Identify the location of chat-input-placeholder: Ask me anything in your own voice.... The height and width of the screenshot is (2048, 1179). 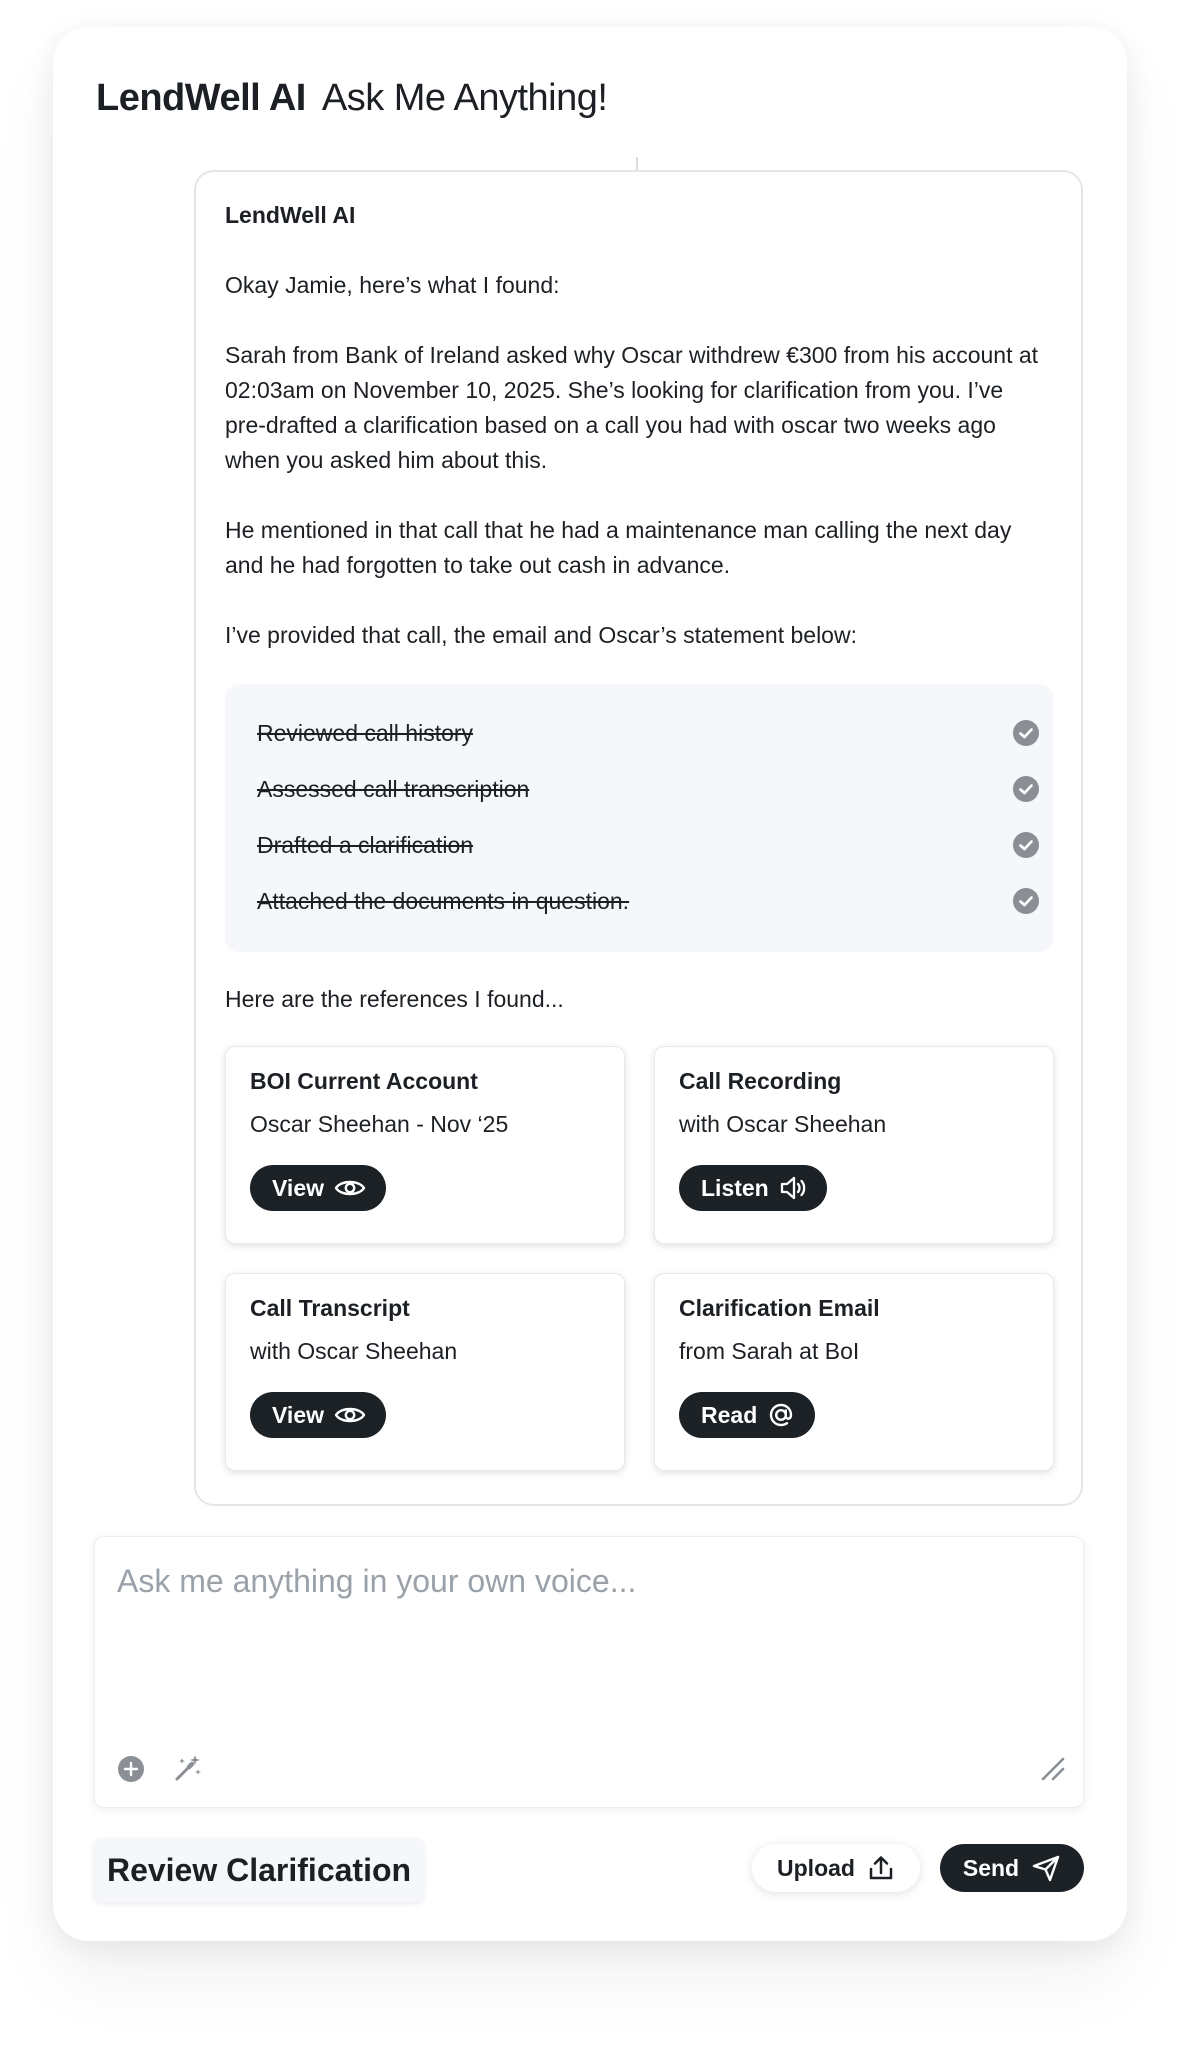
(377, 1581).